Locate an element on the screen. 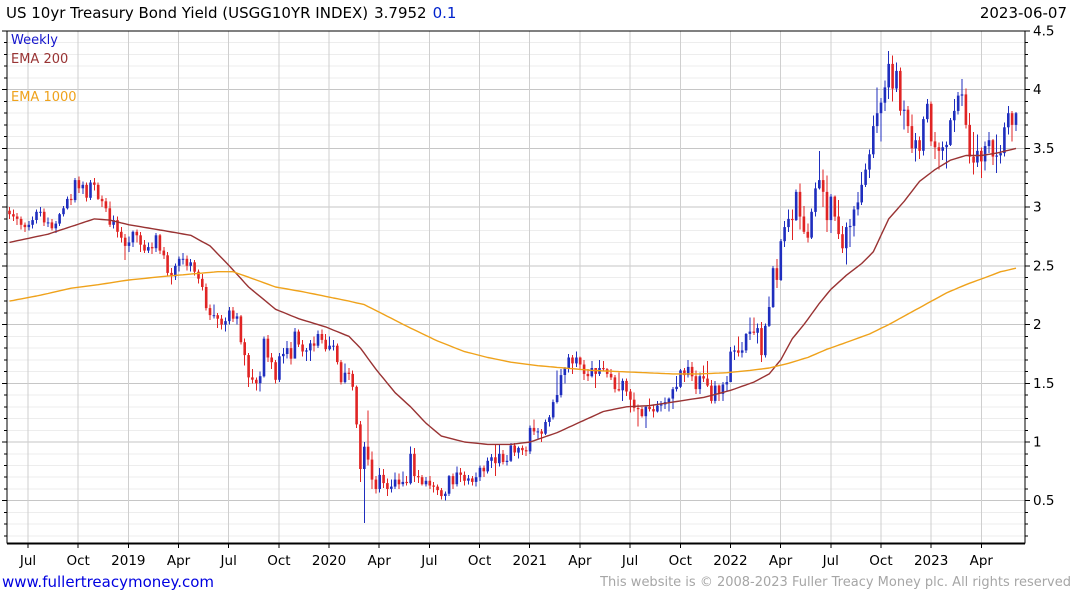  svg-text: 2023 is located at coordinates (931, 561).